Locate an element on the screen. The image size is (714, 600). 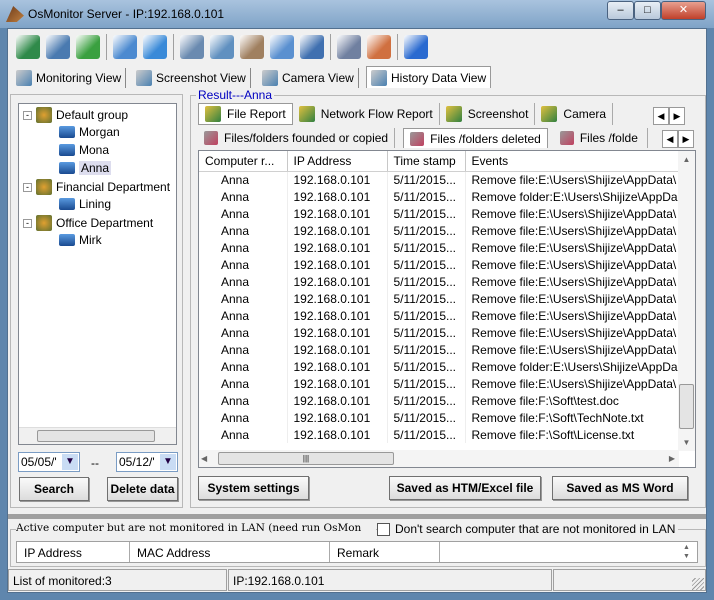
network-windows-icon is located at coordinates (282, 47).